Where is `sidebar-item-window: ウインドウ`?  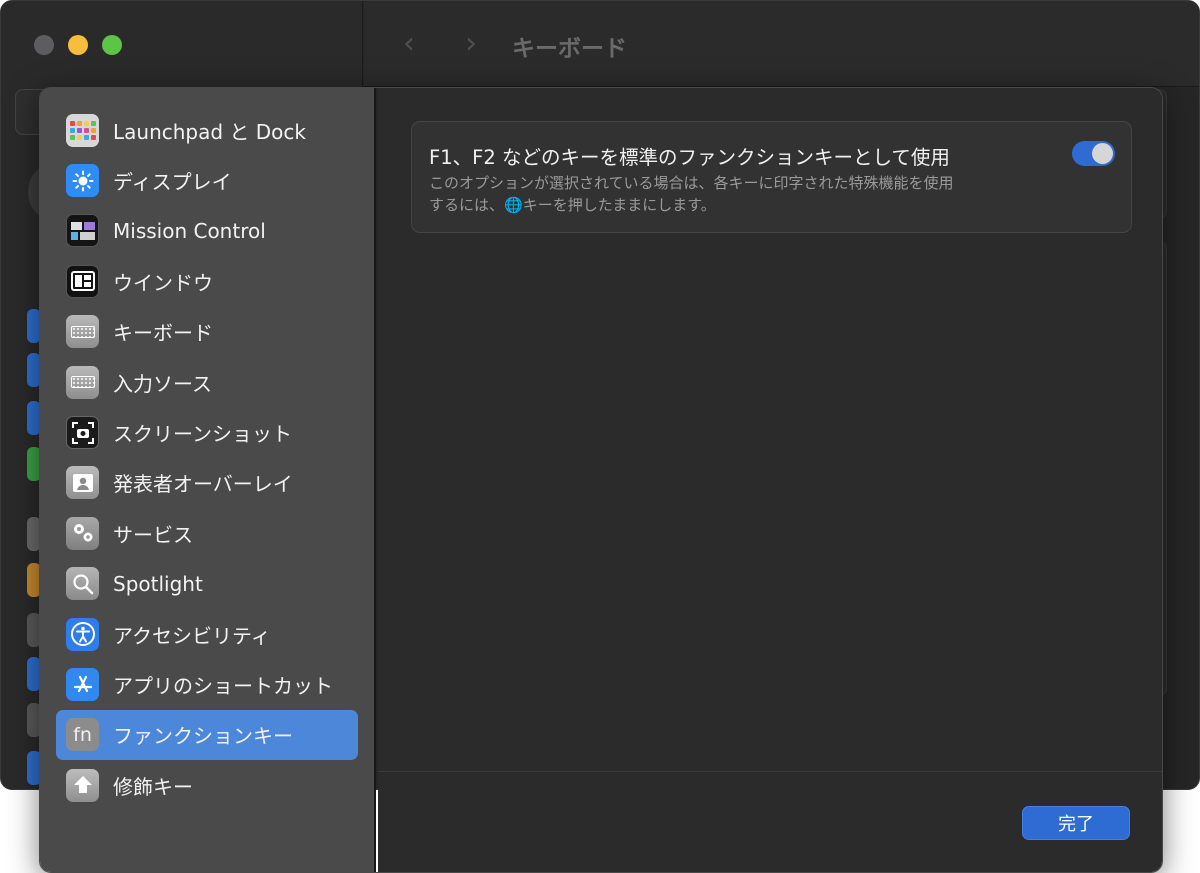
sidebar-item-window: ウインドウ is located at coordinates (207, 281).